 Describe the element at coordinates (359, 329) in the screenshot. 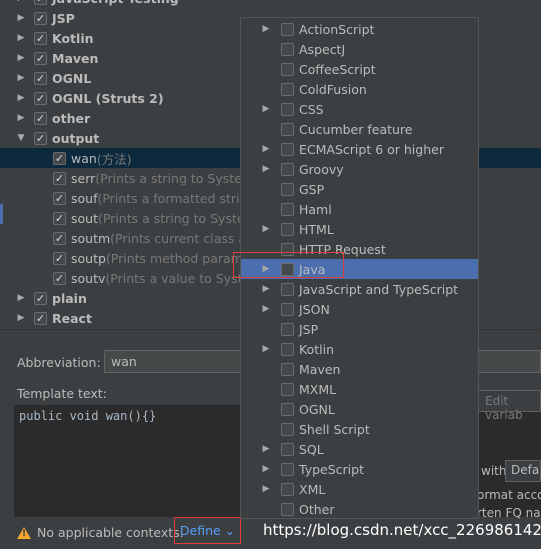

I see `context-item: JSP` at that location.